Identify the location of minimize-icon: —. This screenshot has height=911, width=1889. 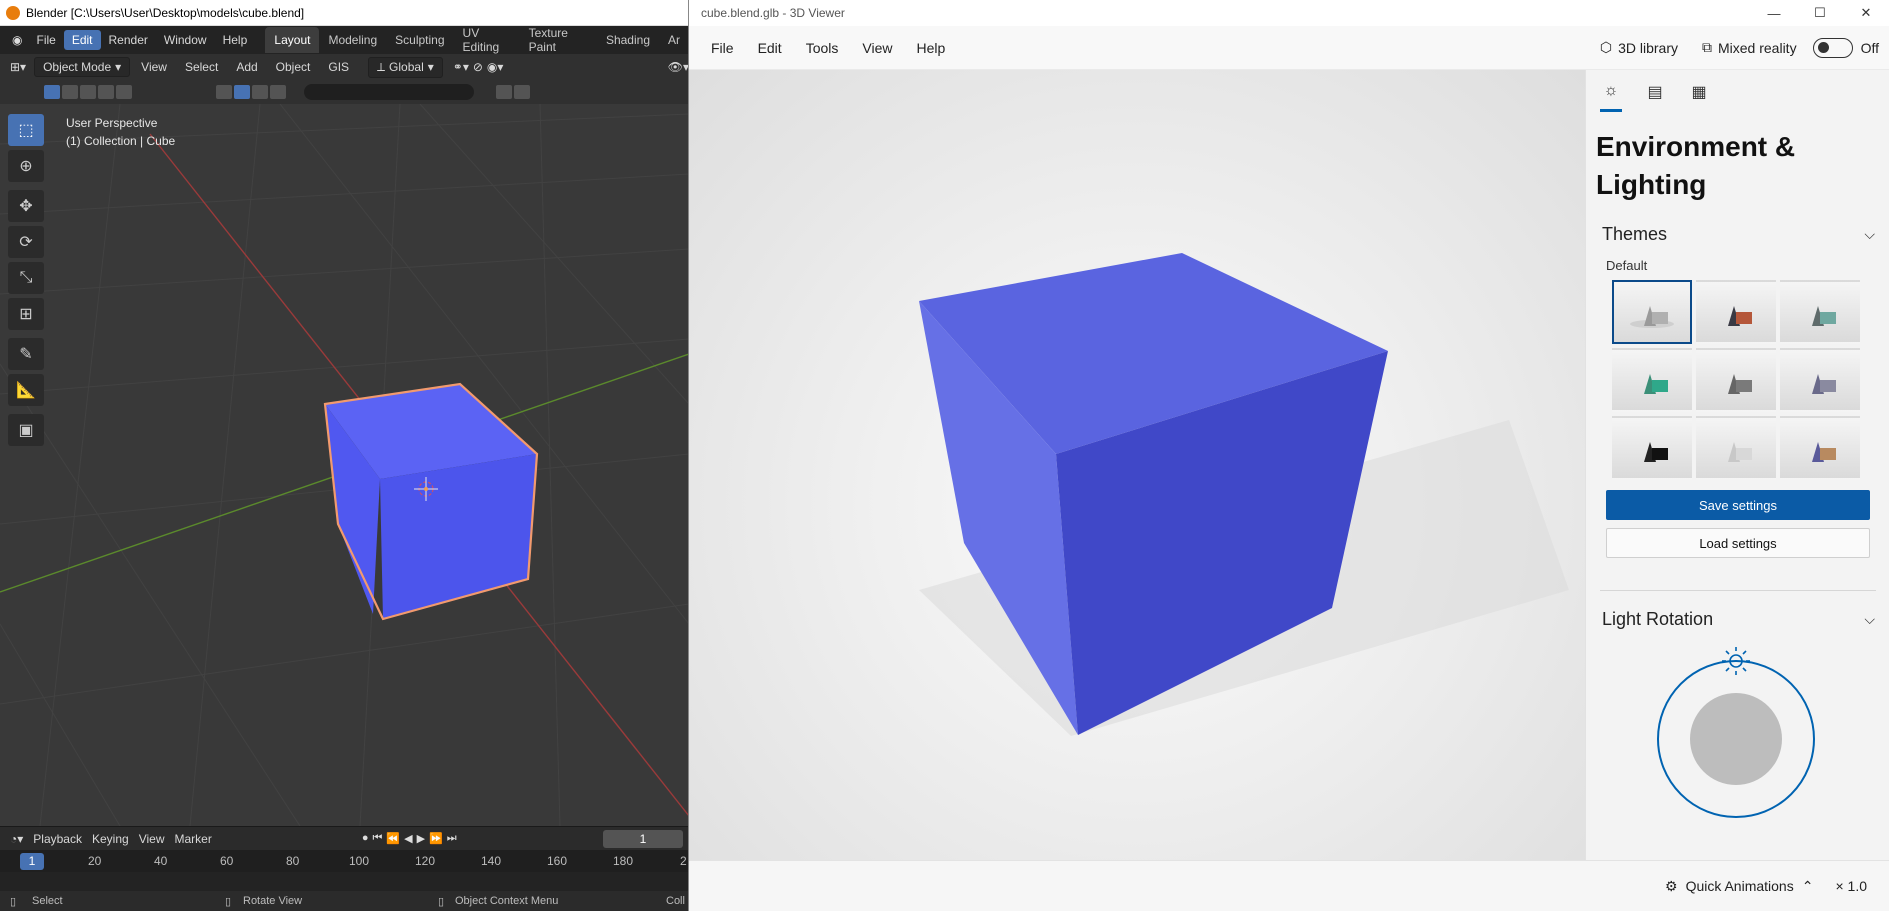
(1774, 13).